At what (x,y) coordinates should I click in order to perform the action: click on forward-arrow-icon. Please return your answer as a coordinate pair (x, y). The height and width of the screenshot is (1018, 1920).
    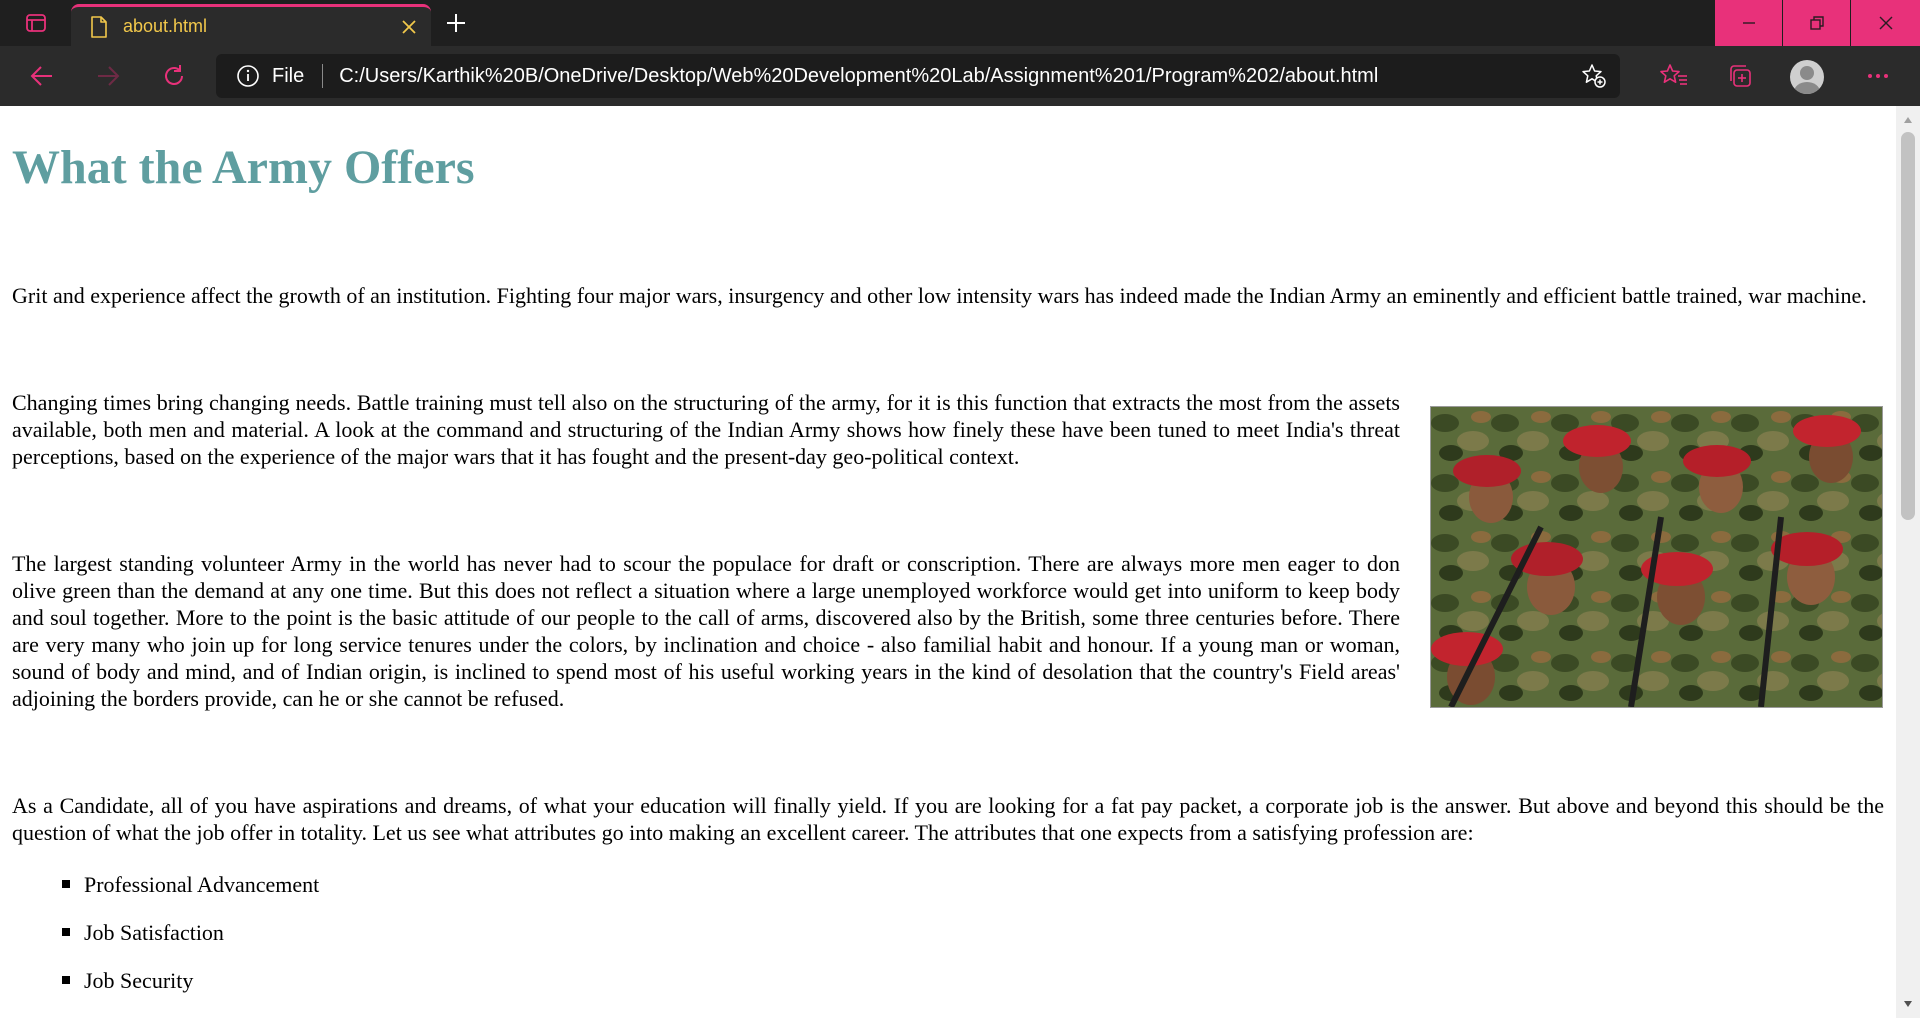
    Looking at the image, I should click on (109, 76).